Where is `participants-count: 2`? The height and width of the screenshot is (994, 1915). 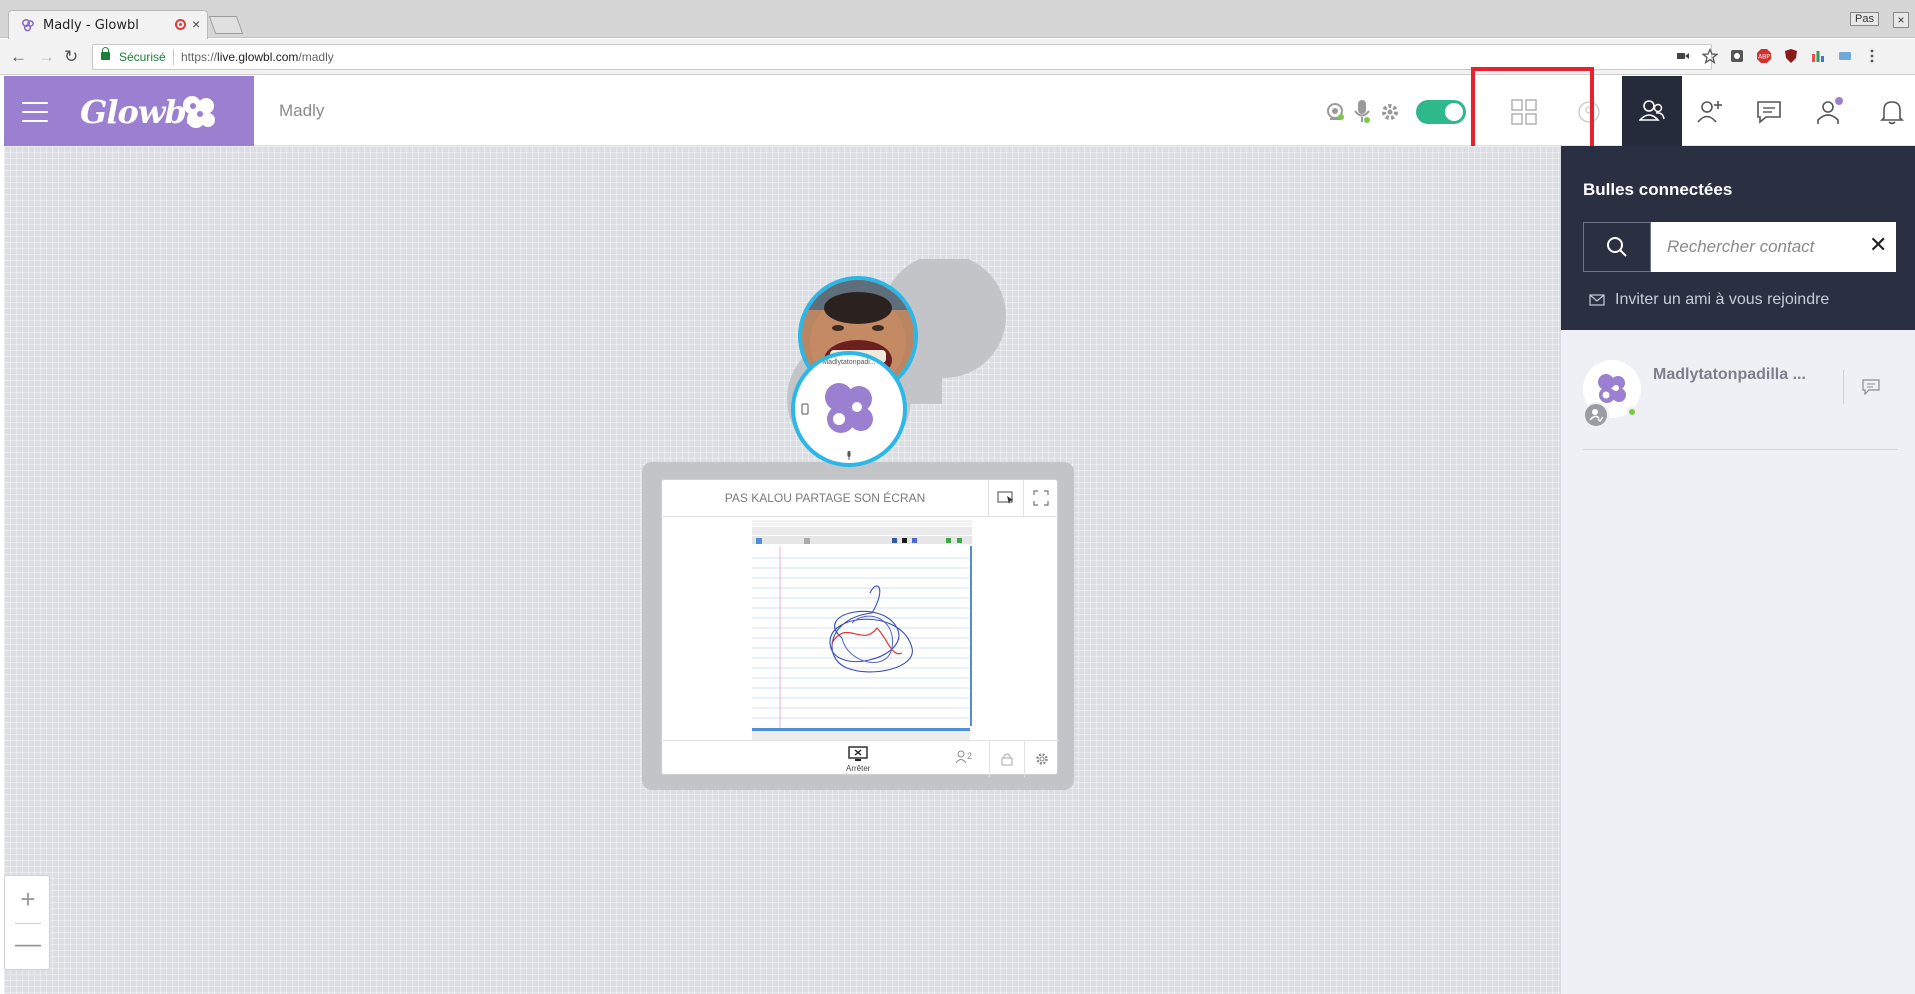 participants-count: 2 is located at coordinates (970, 756).